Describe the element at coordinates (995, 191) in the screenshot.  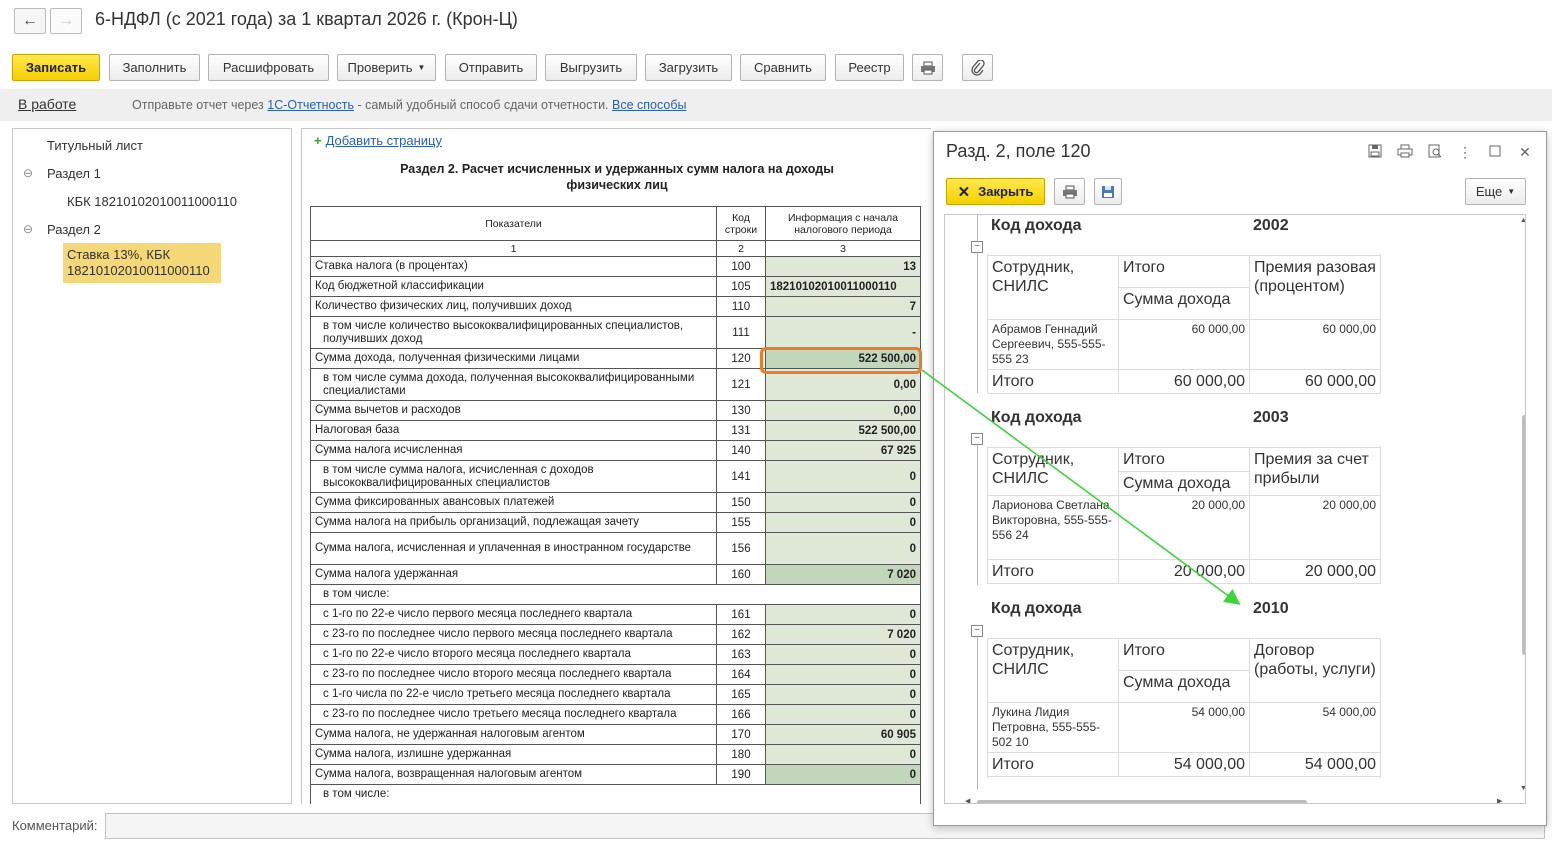
I see `close-button: ✕ Закрыть` at that location.